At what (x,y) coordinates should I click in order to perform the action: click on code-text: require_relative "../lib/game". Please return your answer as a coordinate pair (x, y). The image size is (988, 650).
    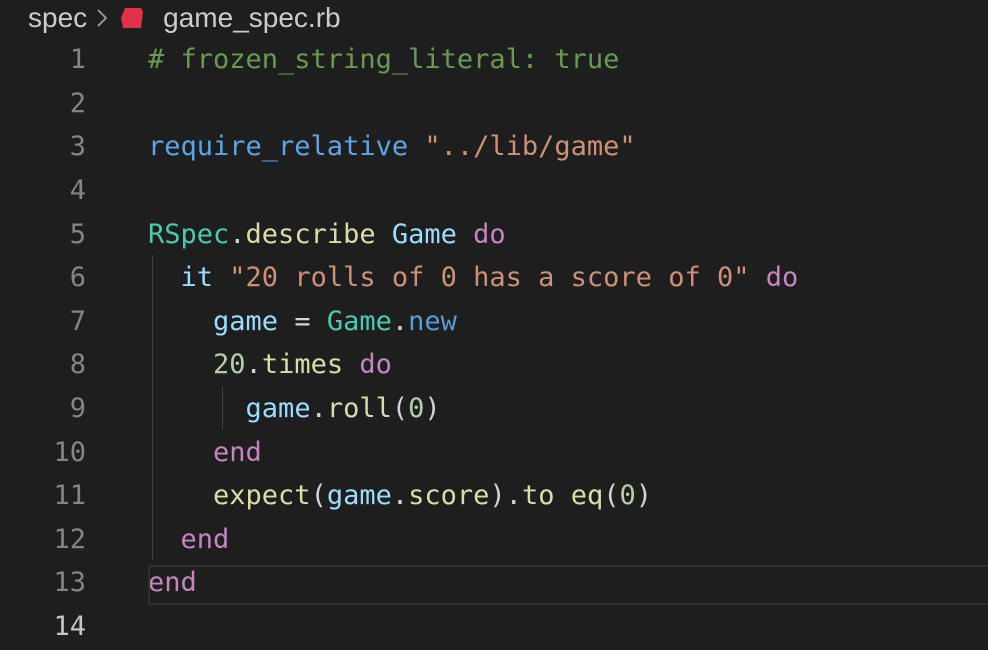
    Looking at the image, I should click on (392, 147).